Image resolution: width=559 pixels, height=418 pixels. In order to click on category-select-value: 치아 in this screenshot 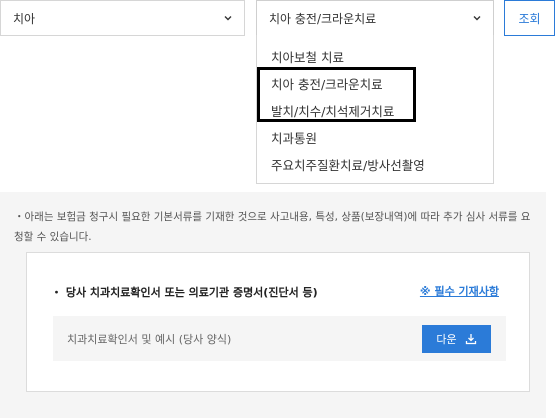, I will do `click(24, 18)`.